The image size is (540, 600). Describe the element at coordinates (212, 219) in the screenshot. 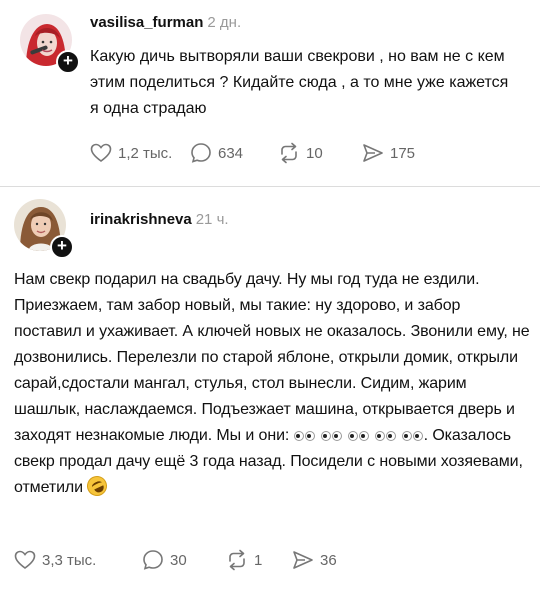

I see `post-time: 21 ч.` at that location.